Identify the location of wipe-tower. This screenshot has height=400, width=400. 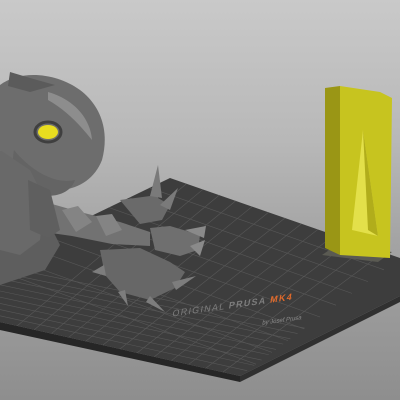
(357, 174).